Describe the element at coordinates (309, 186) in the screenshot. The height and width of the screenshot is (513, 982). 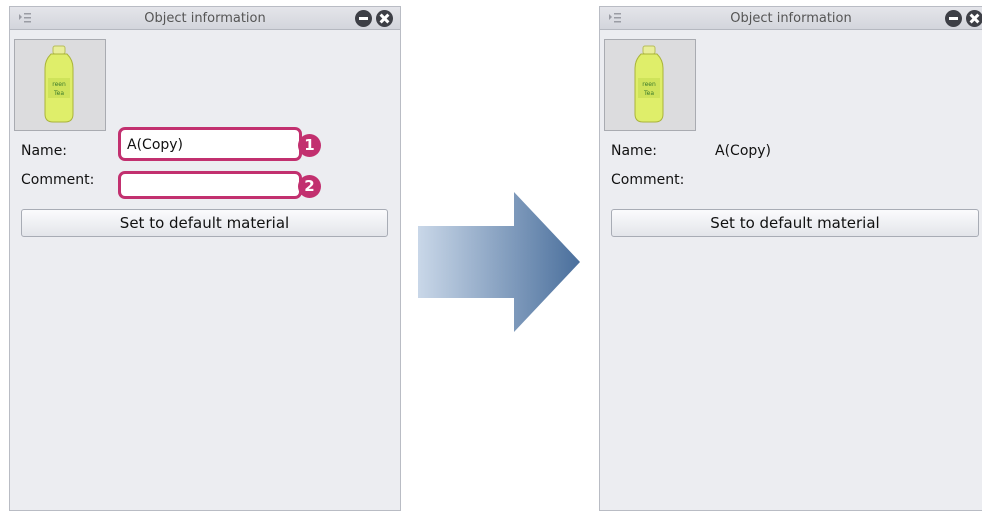
I see `callout-2: 2` at that location.